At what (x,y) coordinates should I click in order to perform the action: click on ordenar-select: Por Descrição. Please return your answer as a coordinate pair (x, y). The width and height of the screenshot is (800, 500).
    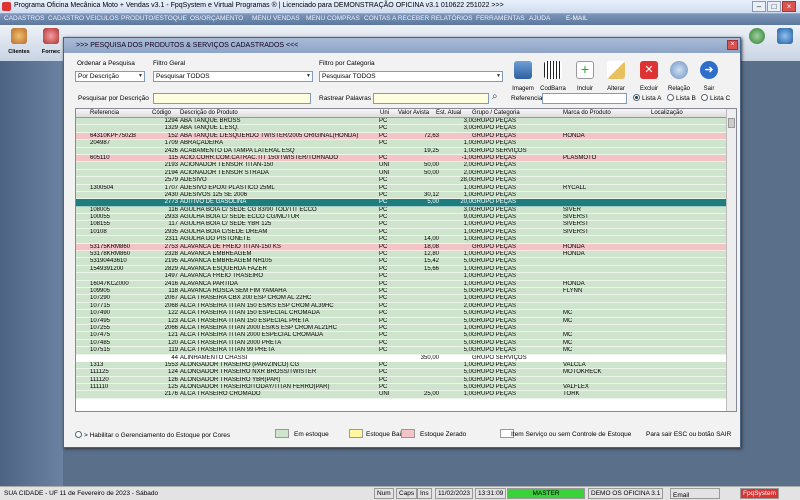
    Looking at the image, I should click on (110, 76).